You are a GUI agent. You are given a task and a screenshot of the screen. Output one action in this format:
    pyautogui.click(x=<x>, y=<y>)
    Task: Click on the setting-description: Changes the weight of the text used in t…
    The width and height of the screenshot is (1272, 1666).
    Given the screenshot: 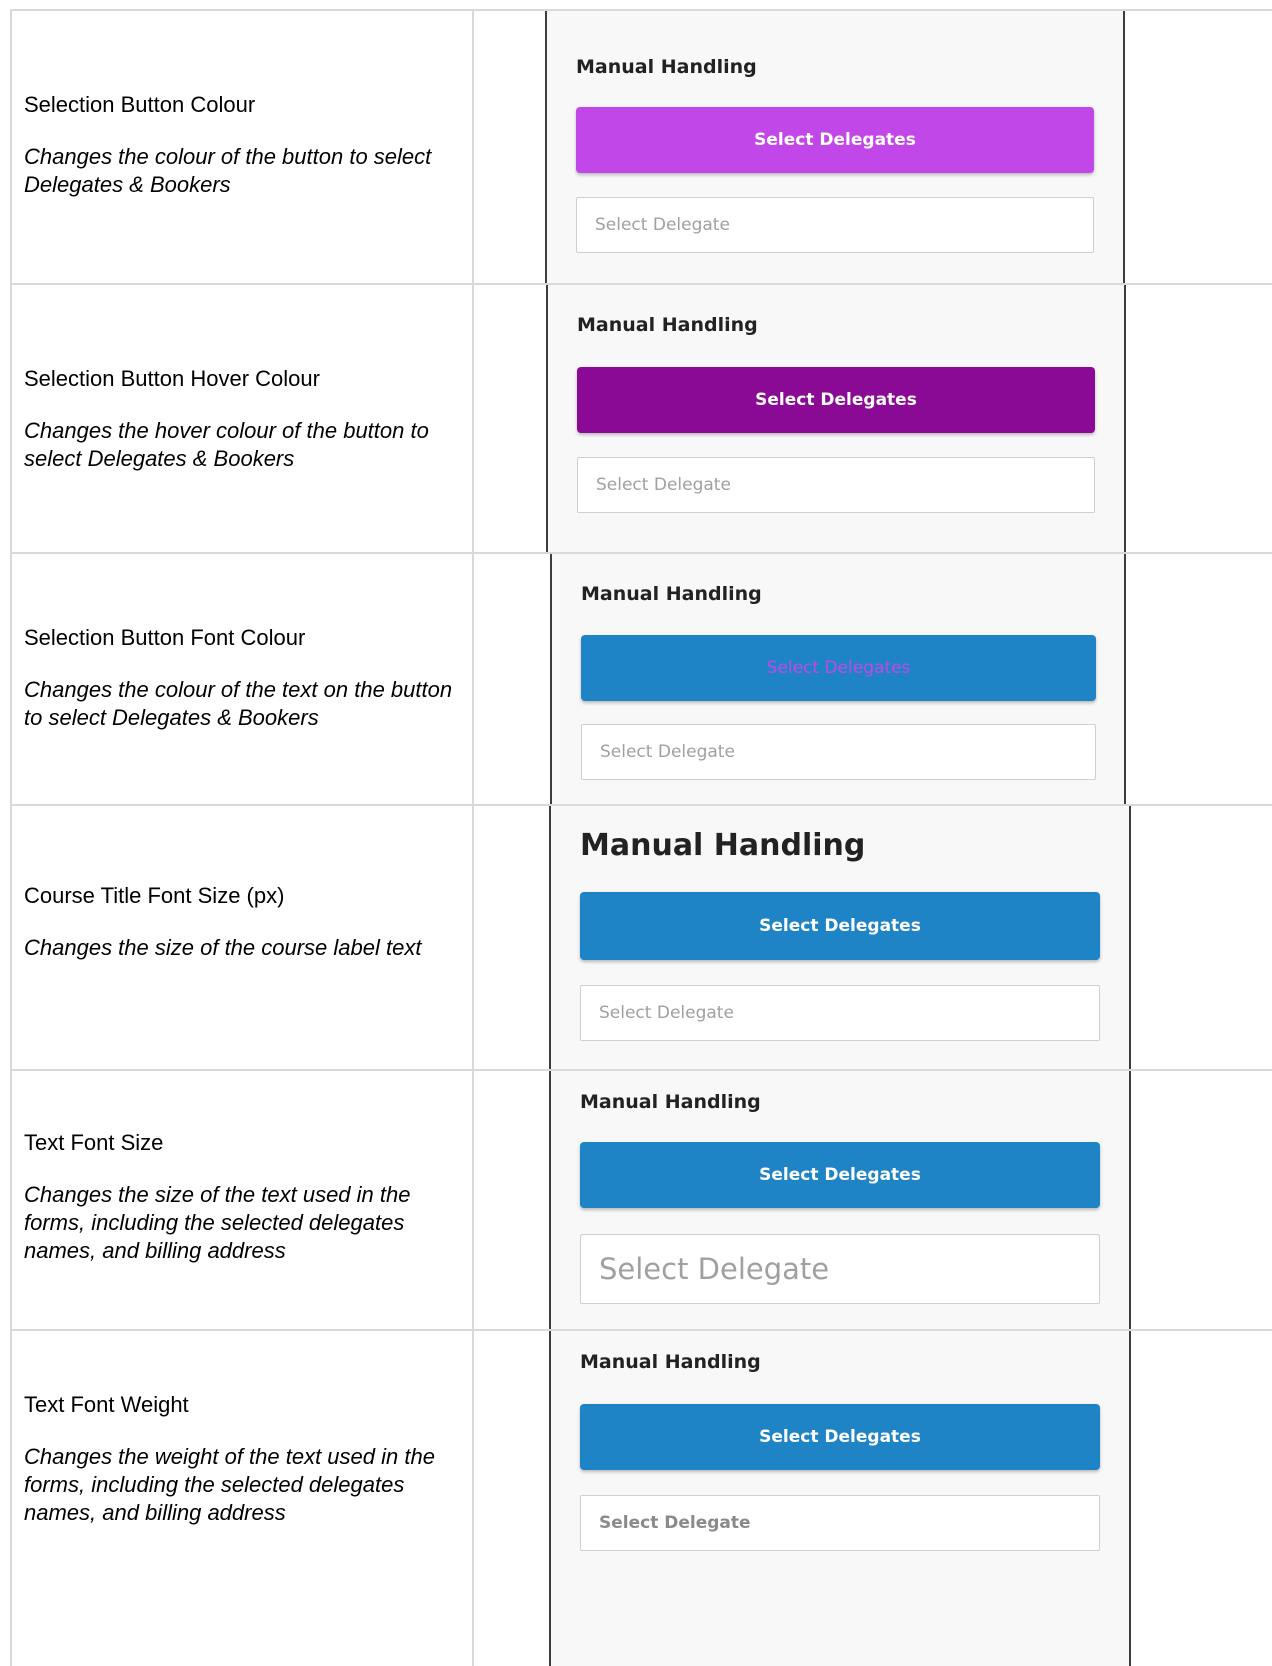 What is the action you would take?
    pyautogui.click(x=229, y=1484)
    